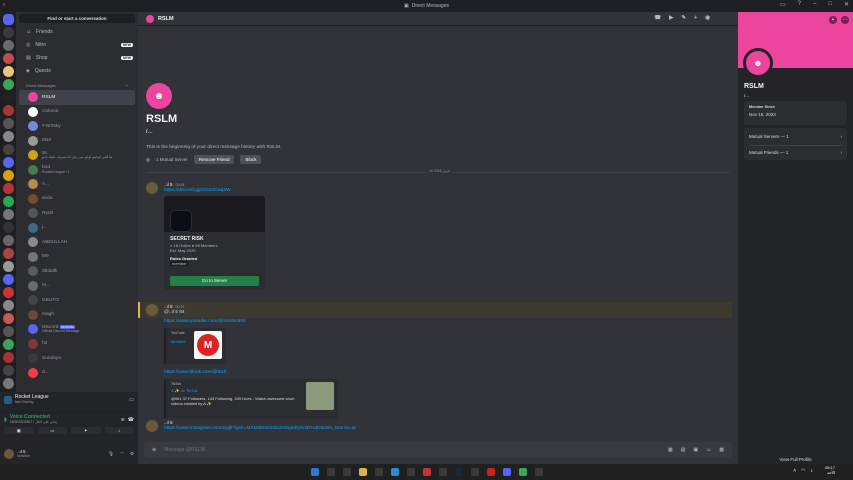 This screenshot has width=853, height=480. I want to click on add-dm-icon: +, so click(127, 85).